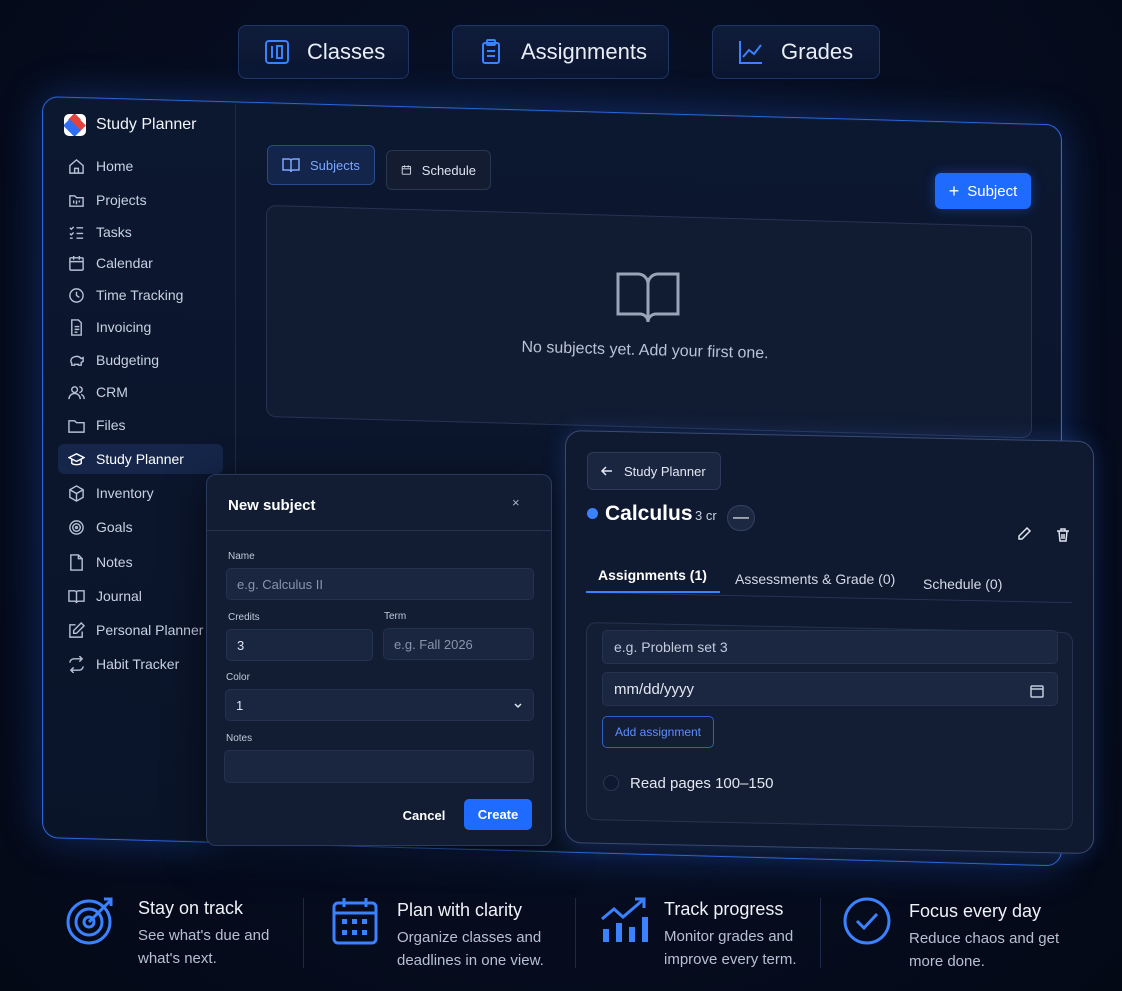 The width and height of the screenshot is (1122, 991). Describe the element at coordinates (658, 732) in the screenshot. I see `add-assignment-button: Add assignment` at that location.